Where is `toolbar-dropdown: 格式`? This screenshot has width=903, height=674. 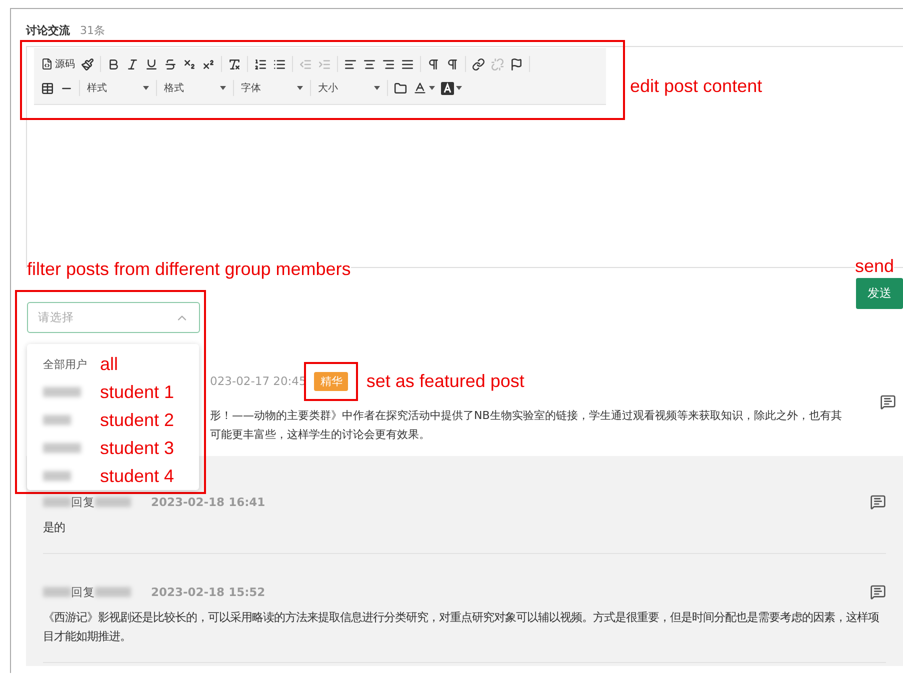
toolbar-dropdown: 格式 is located at coordinates (195, 88).